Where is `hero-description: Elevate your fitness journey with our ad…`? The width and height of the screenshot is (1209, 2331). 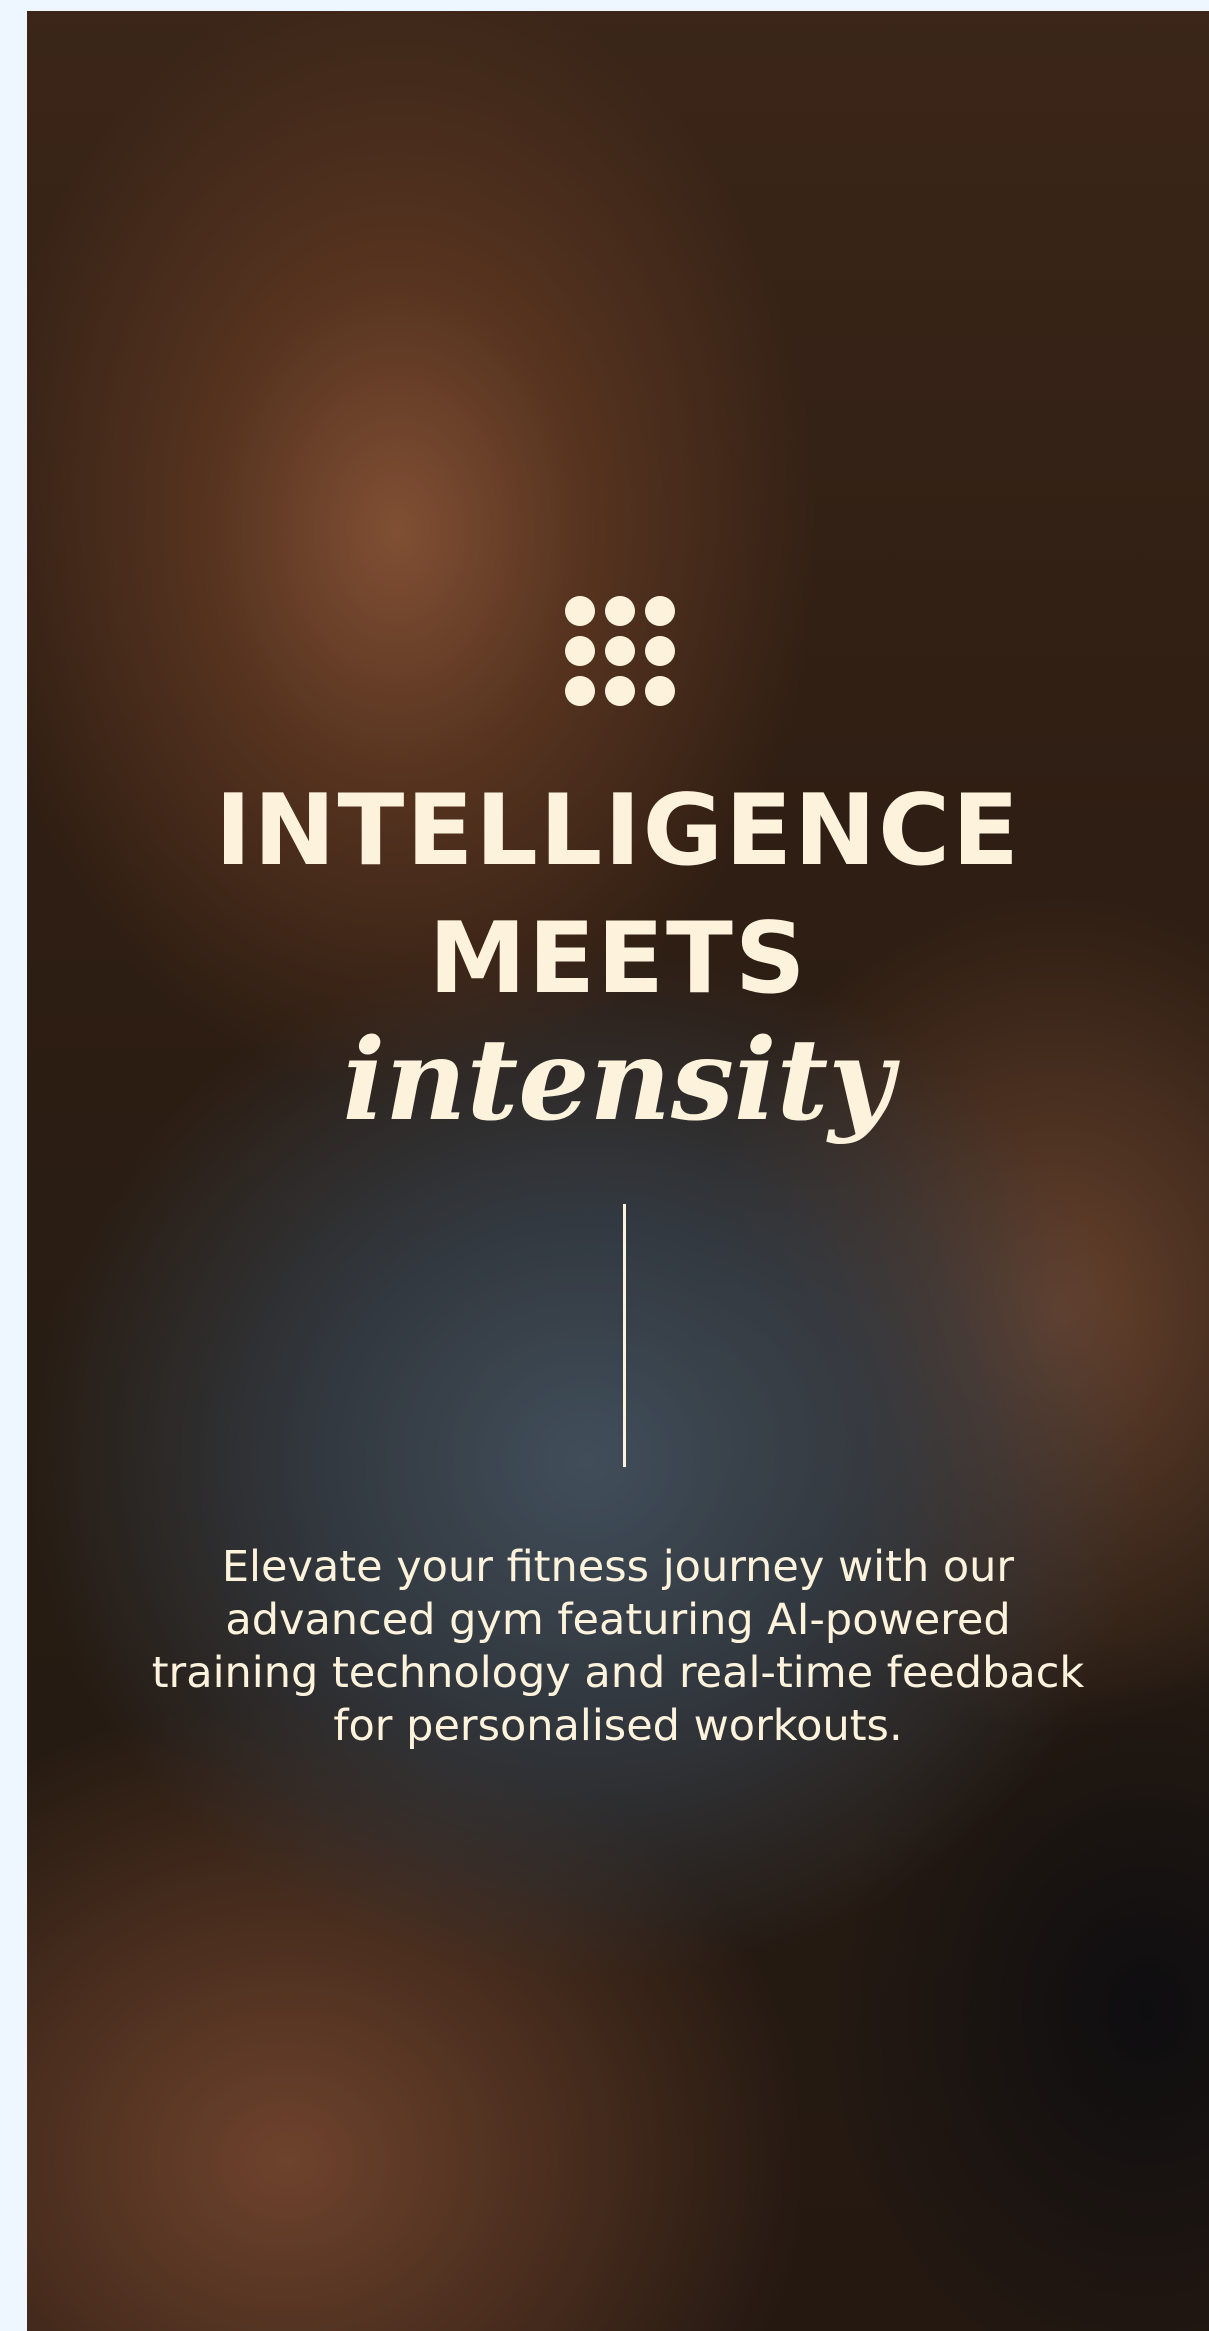
hero-description: Elevate your fitness journey with our ad… is located at coordinates (618, 1646).